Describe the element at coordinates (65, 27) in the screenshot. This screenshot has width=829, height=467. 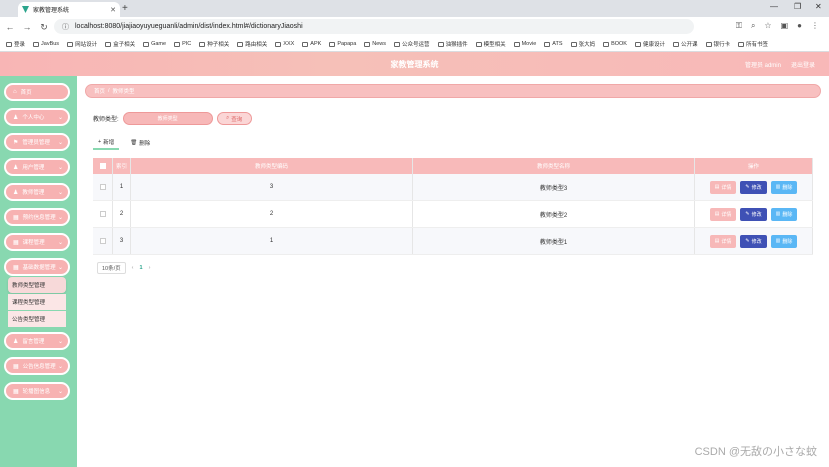
I see `info-icon: ⓘ` at that location.